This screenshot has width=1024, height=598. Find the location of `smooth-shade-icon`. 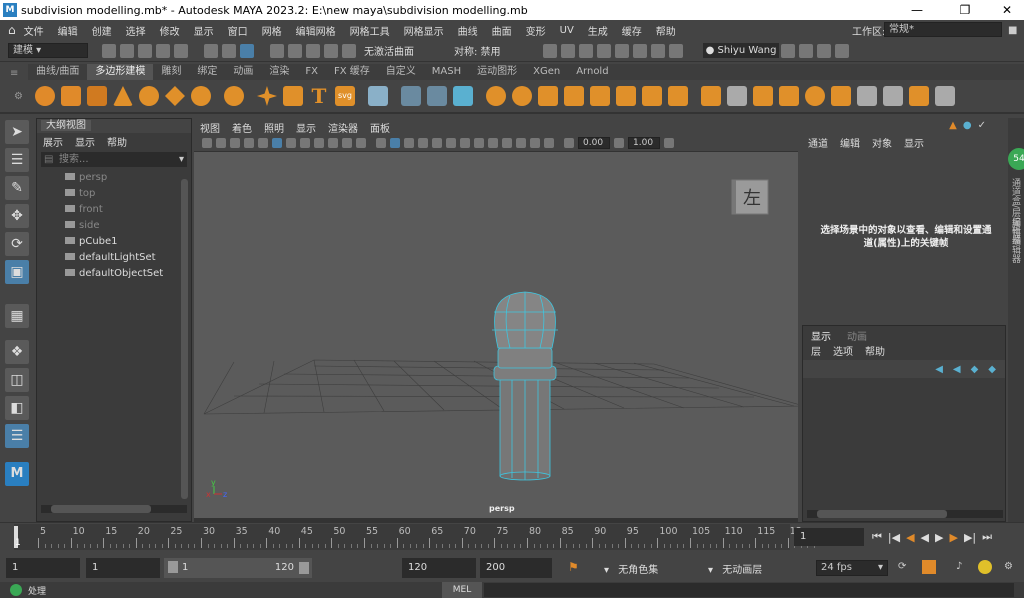

smooth-shade-icon is located at coordinates (395, 142).